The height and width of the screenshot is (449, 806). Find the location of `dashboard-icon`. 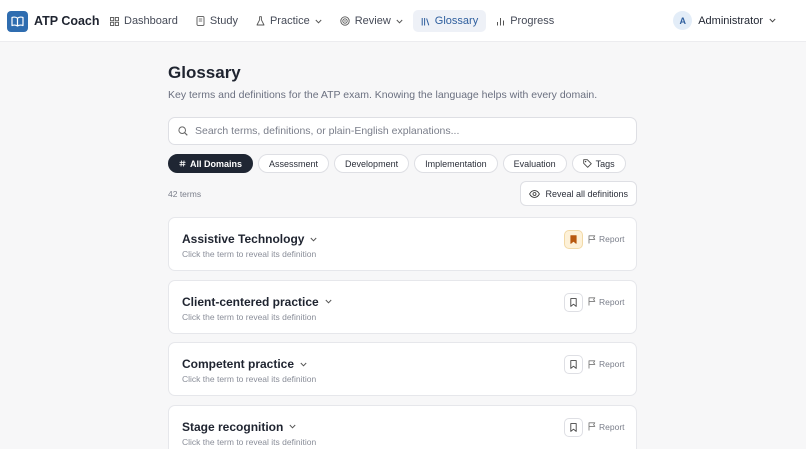

dashboard-icon is located at coordinates (114, 21).